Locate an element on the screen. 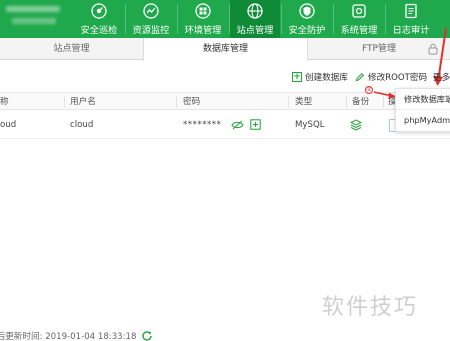 This screenshot has height=341, width=450. sub-tab-bar: 站点管理 数据库管理 FTP管理 is located at coordinates (225, 49).